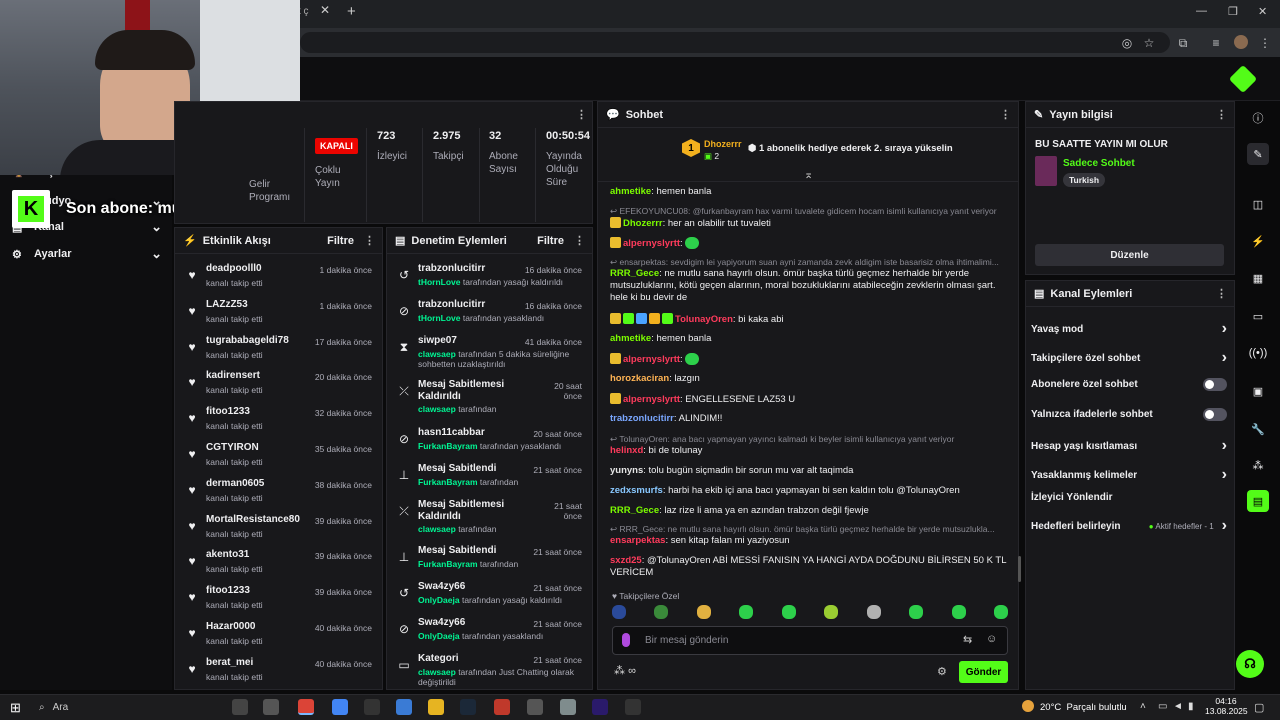 The height and width of the screenshot is (720, 1280). Describe the element at coordinates (810, 339) in the screenshot. I see `chat-message: ahmetike: hemen banla` at that location.